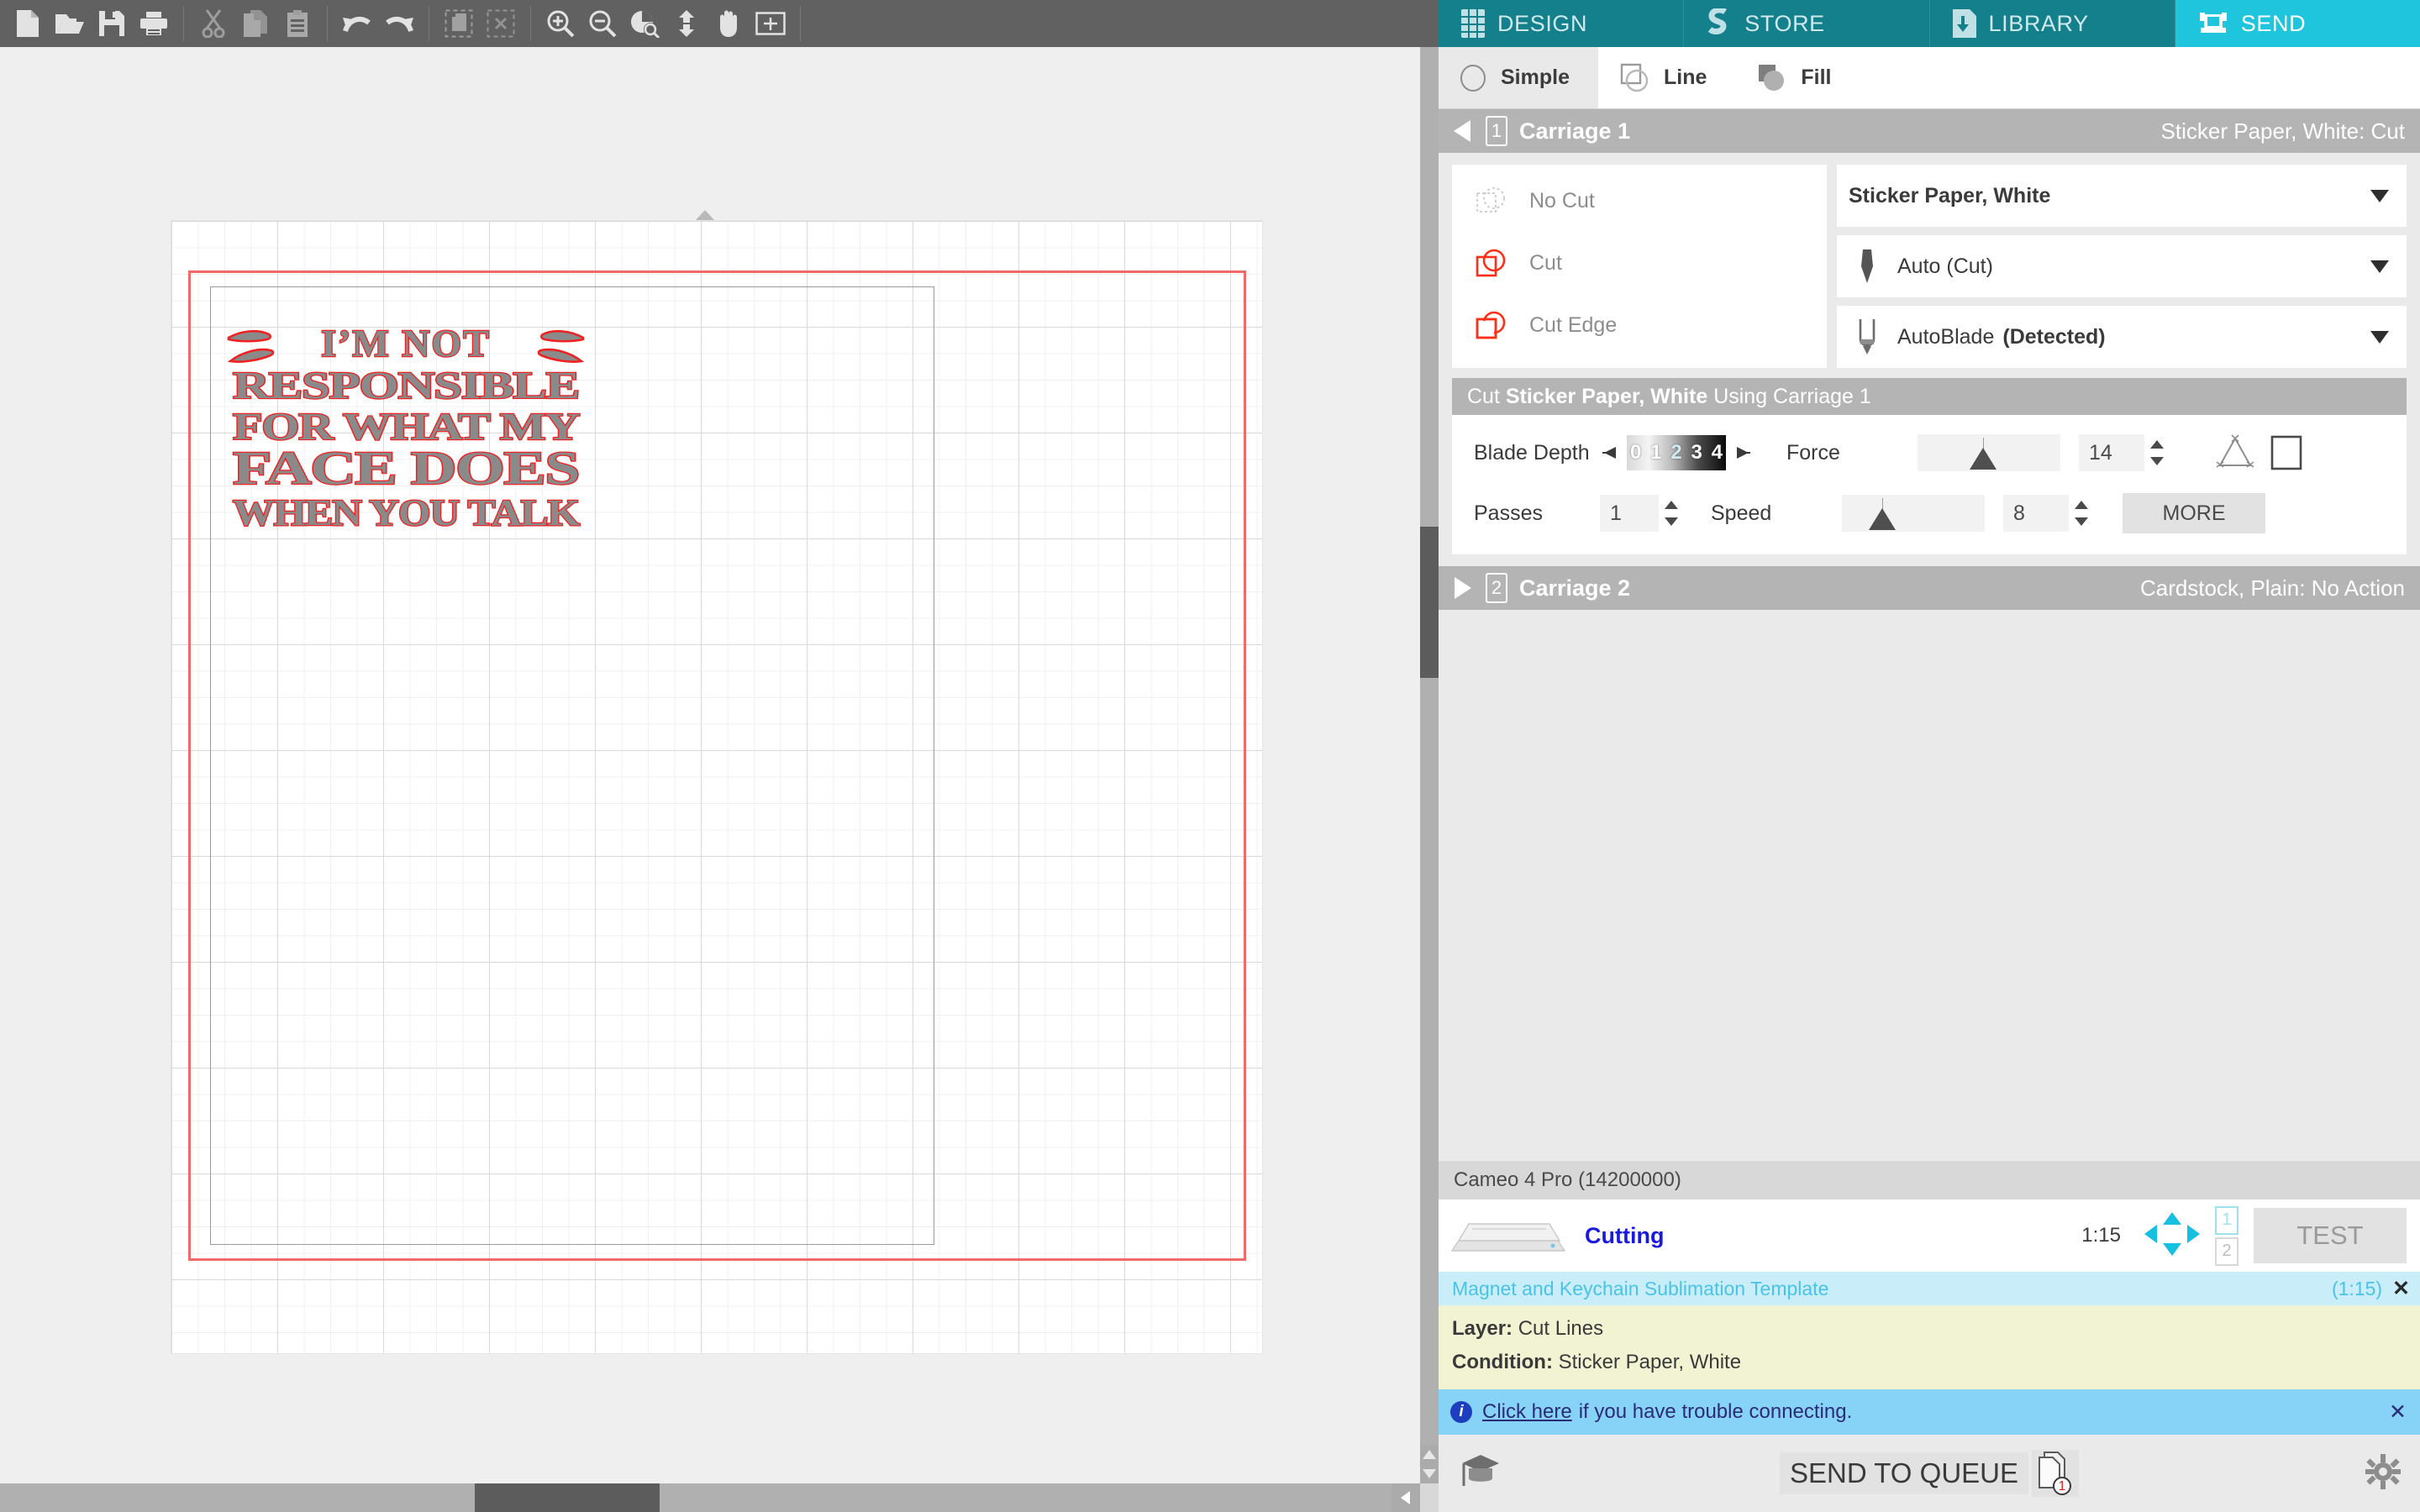  Describe the element at coordinates (154, 24) in the screenshot. I see `print-icon` at that location.